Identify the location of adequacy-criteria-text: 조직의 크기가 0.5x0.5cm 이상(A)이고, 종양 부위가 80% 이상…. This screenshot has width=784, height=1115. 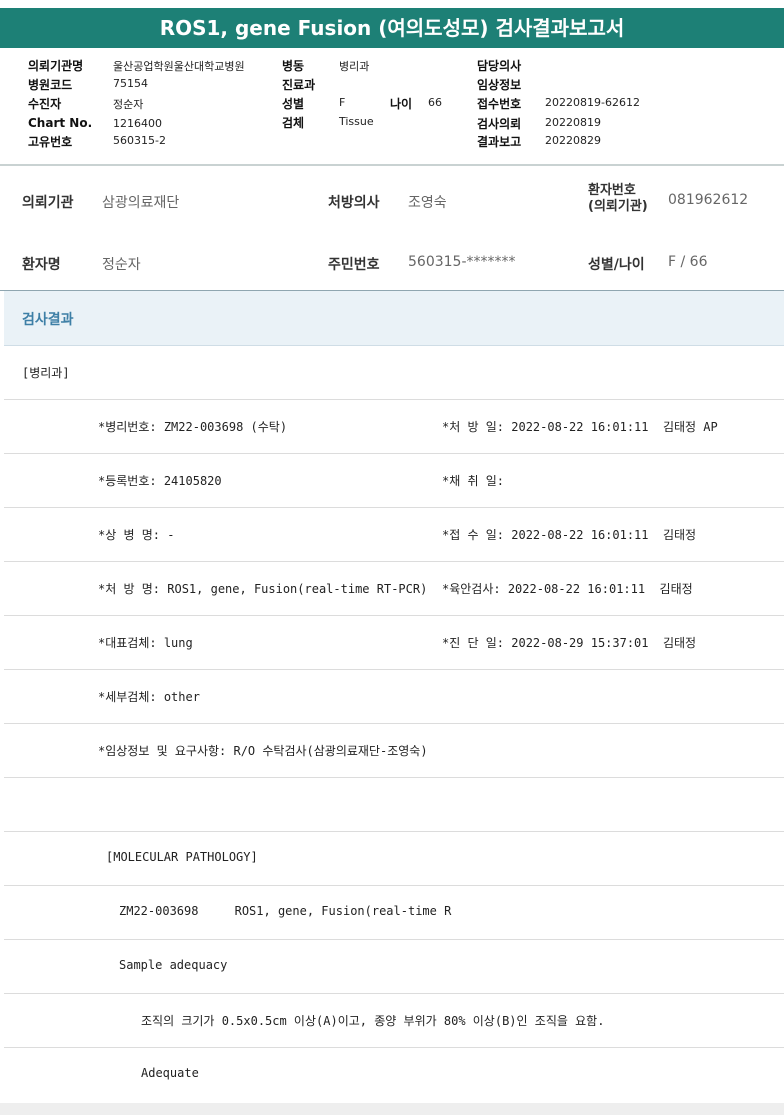
(373, 1021).